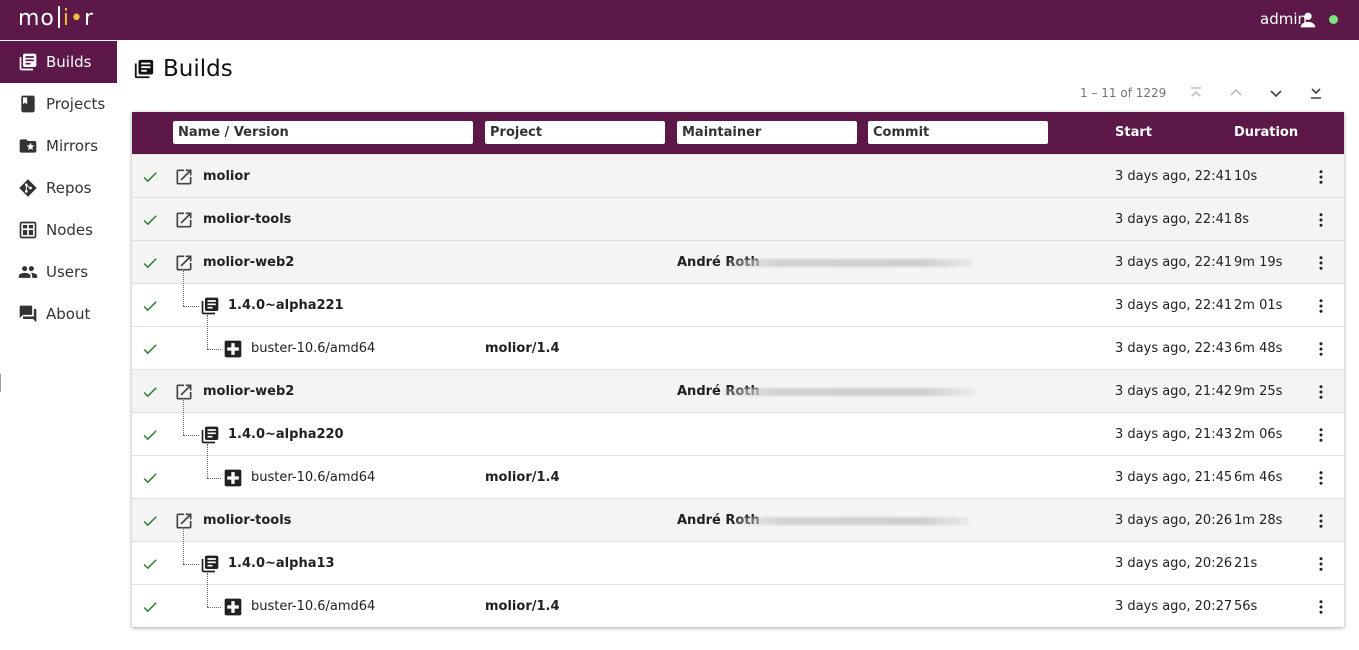  Describe the element at coordinates (1246, 563) in the screenshot. I see `duration-cell: 21s` at that location.